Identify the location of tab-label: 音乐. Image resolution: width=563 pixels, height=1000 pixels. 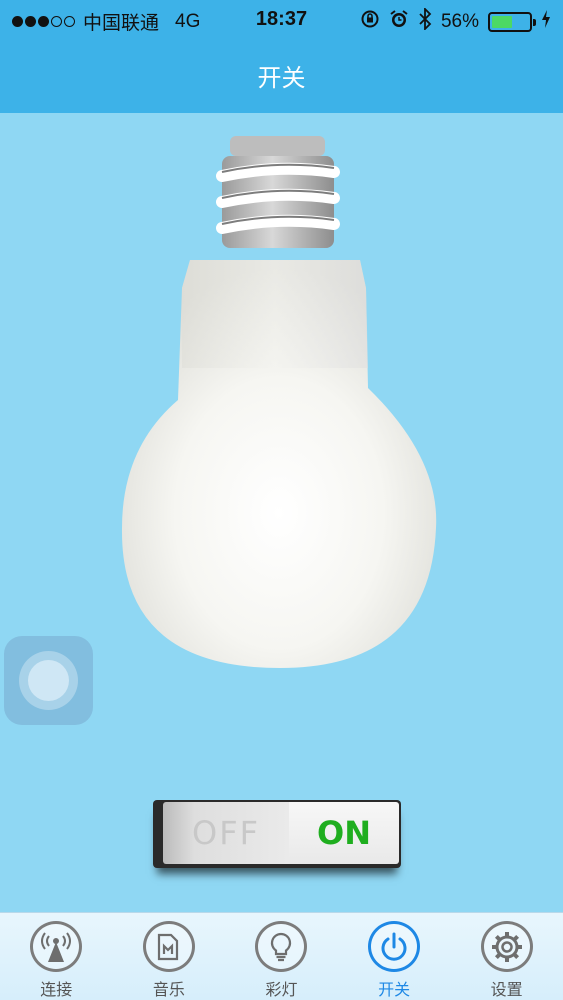
(168, 989).